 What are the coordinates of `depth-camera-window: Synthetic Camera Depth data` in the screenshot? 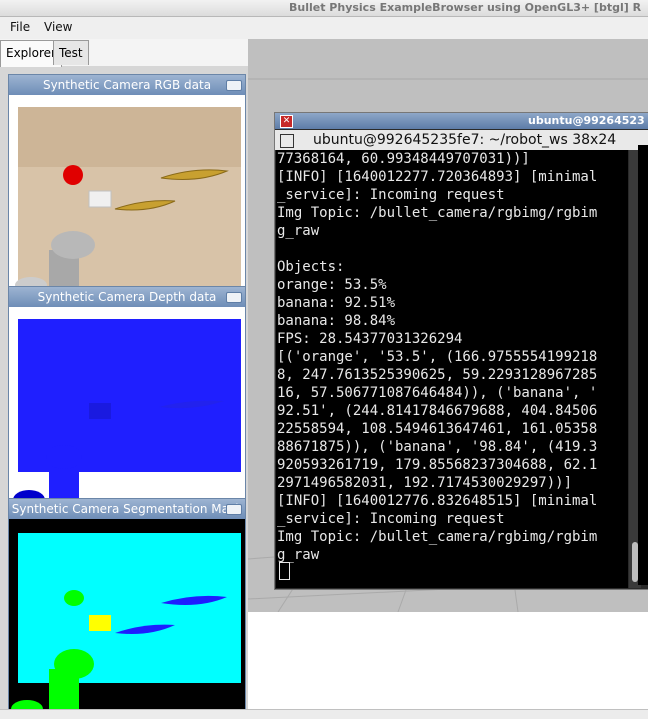 It's located at (127, 394).